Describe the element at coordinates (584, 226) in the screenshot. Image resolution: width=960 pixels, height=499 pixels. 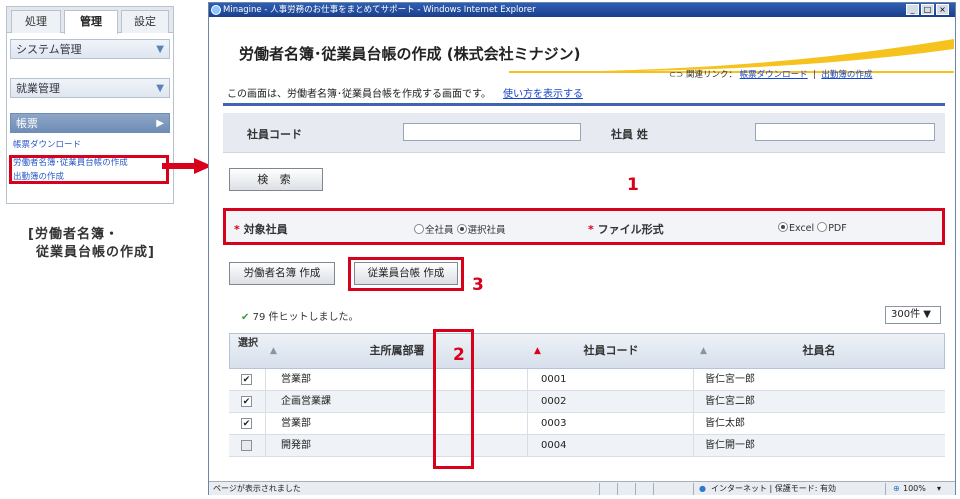
I see `output-options-panel: * 対象社員 全社員 選択社員 * ファイル形式 Excel PDF` at that location.